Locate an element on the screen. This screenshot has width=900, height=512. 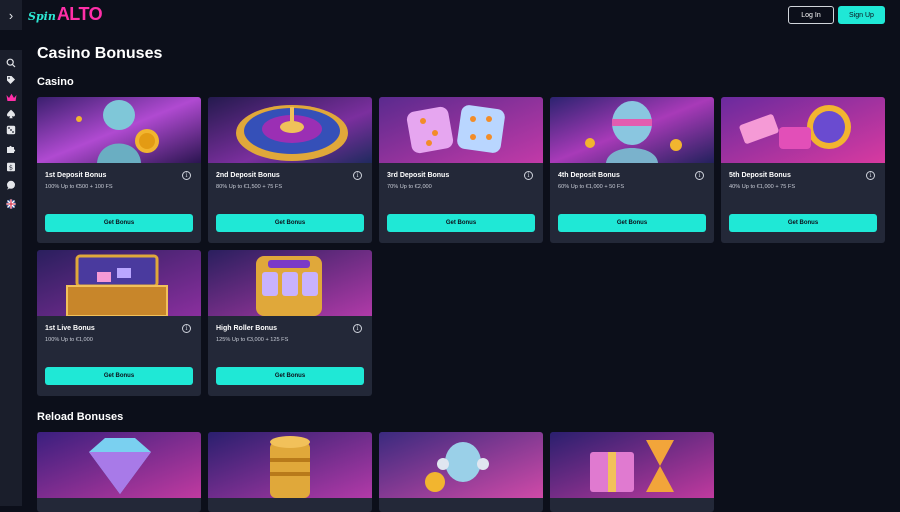
uk-flag-icon is located at coordinates (11, 204).